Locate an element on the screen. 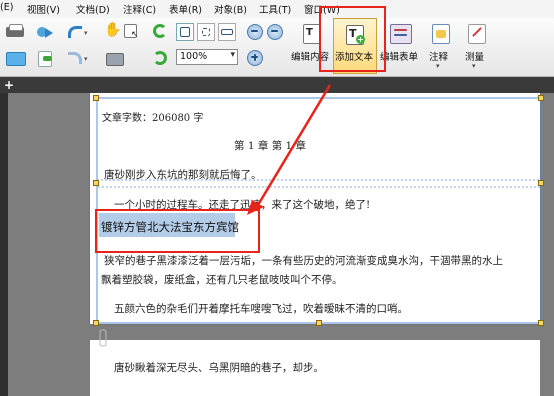 The width and height of the screenshot is (554, 396). edit-form-button: 编辑表单 is located at coordinates (401, 46).